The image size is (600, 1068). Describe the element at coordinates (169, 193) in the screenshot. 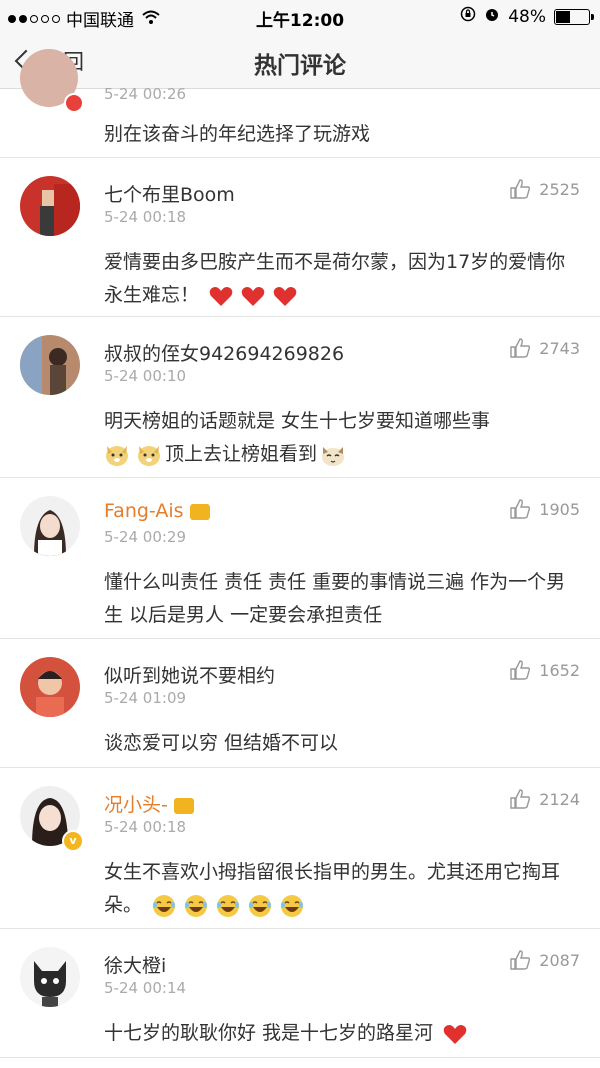

I see `username: 七个布里Boom` at that location.